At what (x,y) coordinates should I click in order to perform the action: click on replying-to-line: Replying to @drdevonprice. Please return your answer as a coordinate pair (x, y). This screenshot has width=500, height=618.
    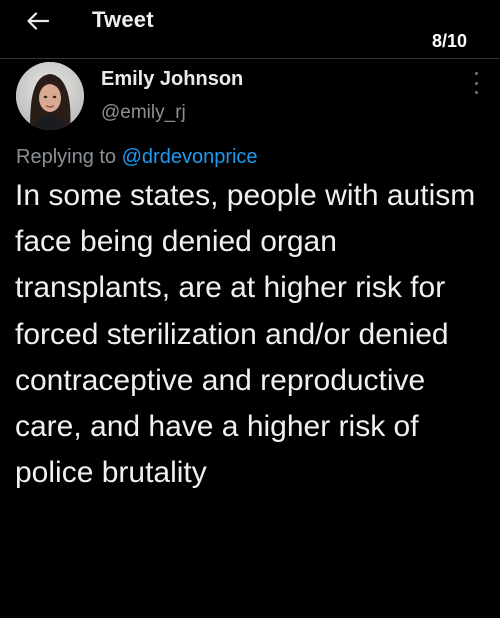
    Looking at the image, I should click on (137, 157).